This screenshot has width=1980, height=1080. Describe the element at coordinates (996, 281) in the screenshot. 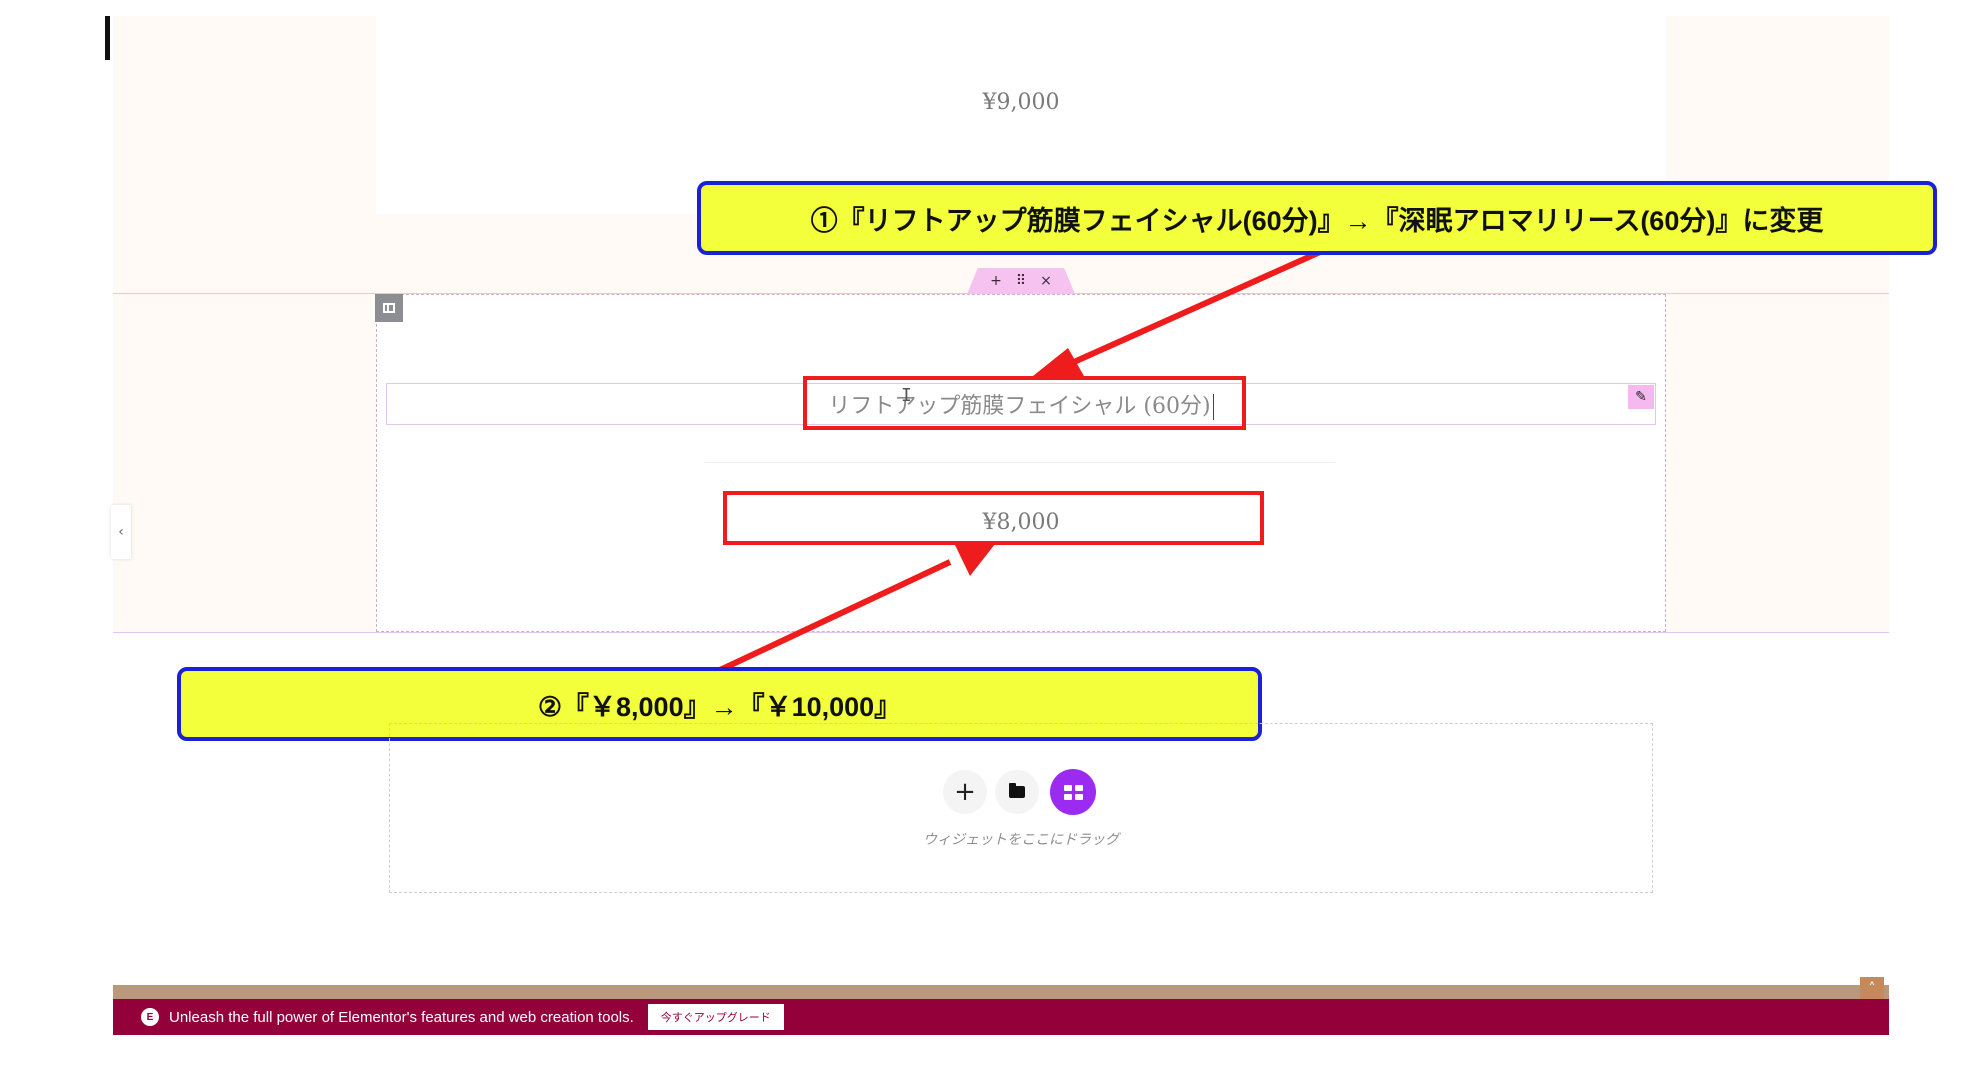

I see `add-section-icon: +` at that location.